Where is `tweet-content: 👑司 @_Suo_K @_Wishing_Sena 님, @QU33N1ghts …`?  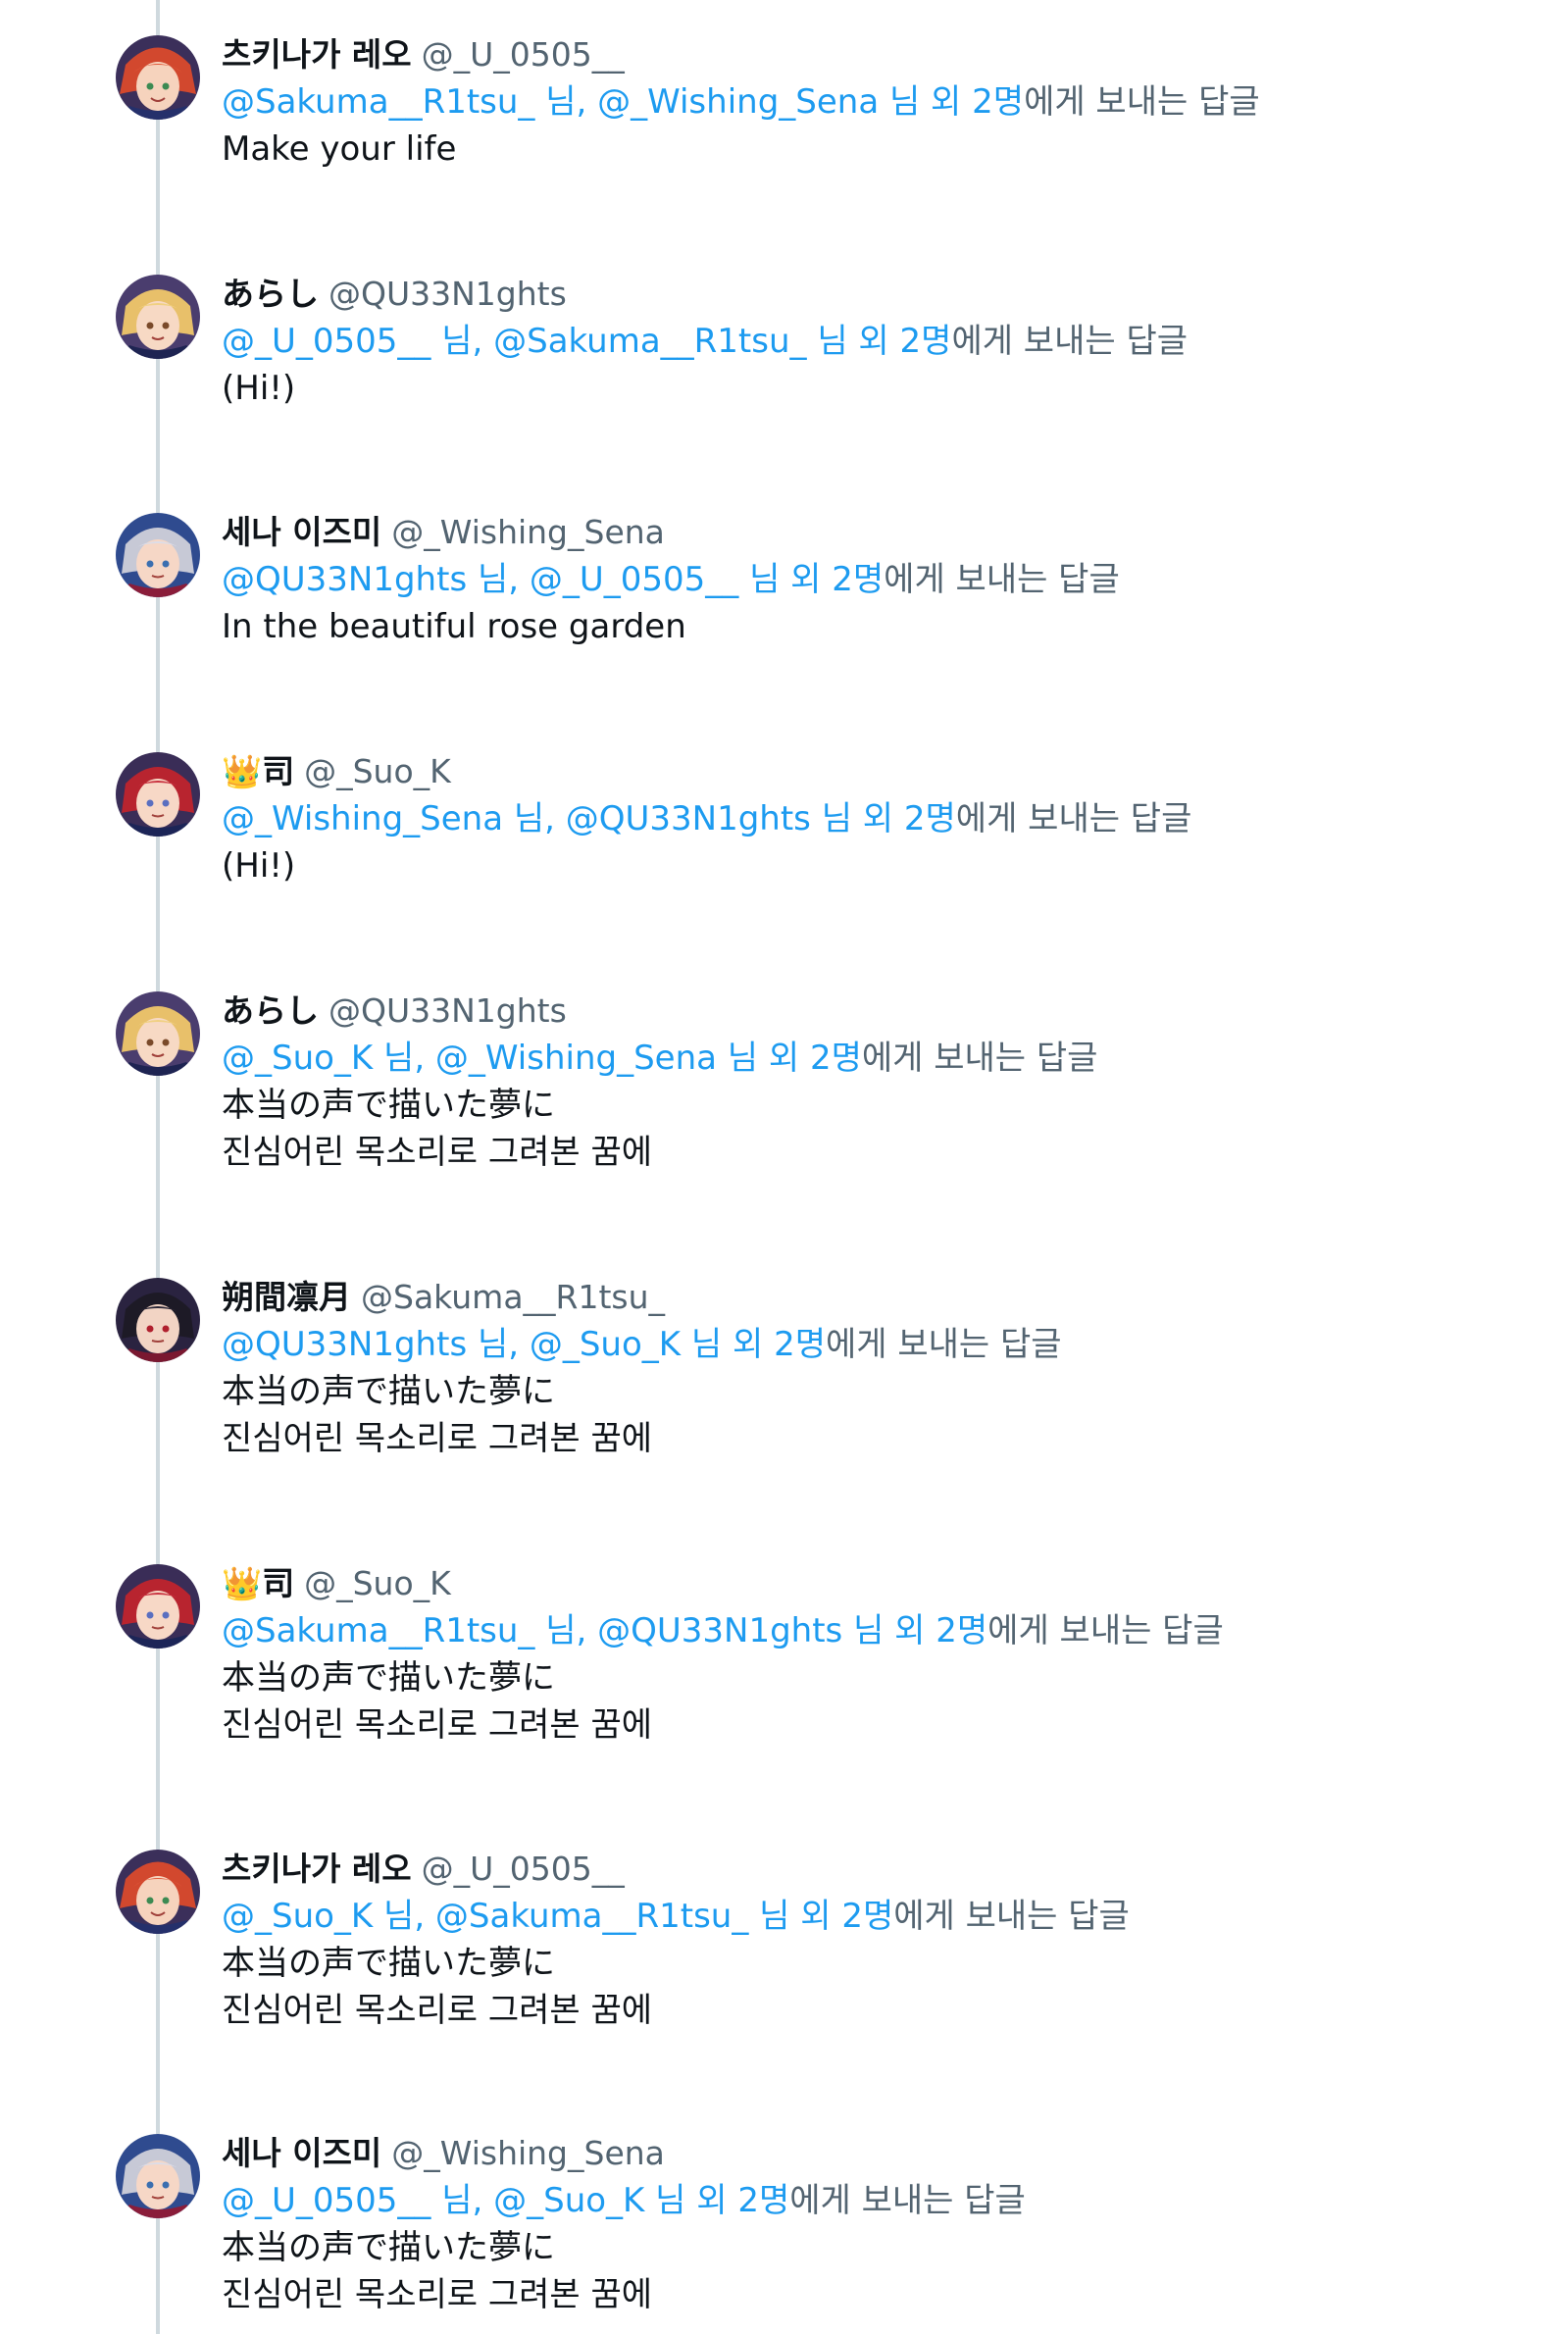 tweet-content: 👑司 @_Suo_K @_Wishing_Sena 님, @QU33N1ghts … is located at coordinates (875, 818).